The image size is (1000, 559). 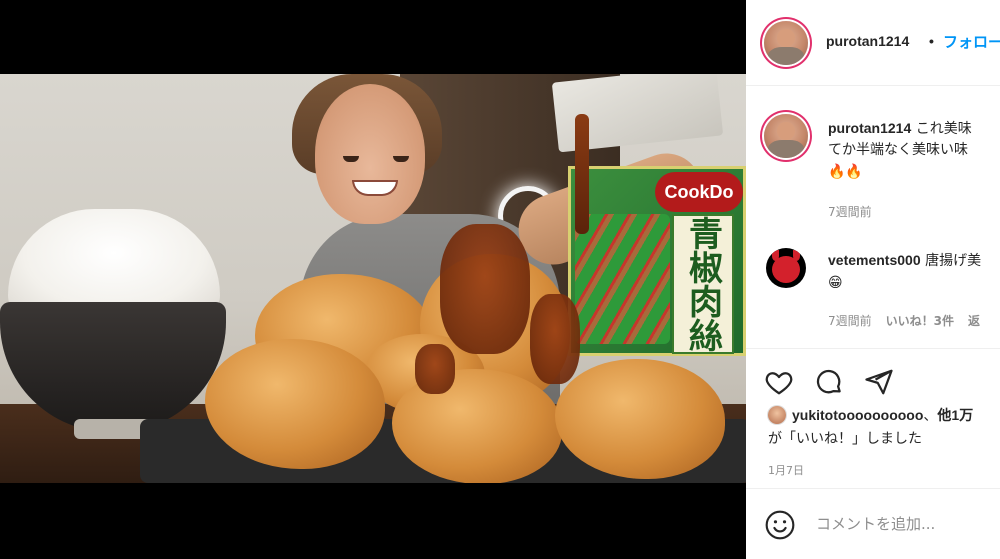 I want to click on liker-avatar, so click(x=777, y=415).